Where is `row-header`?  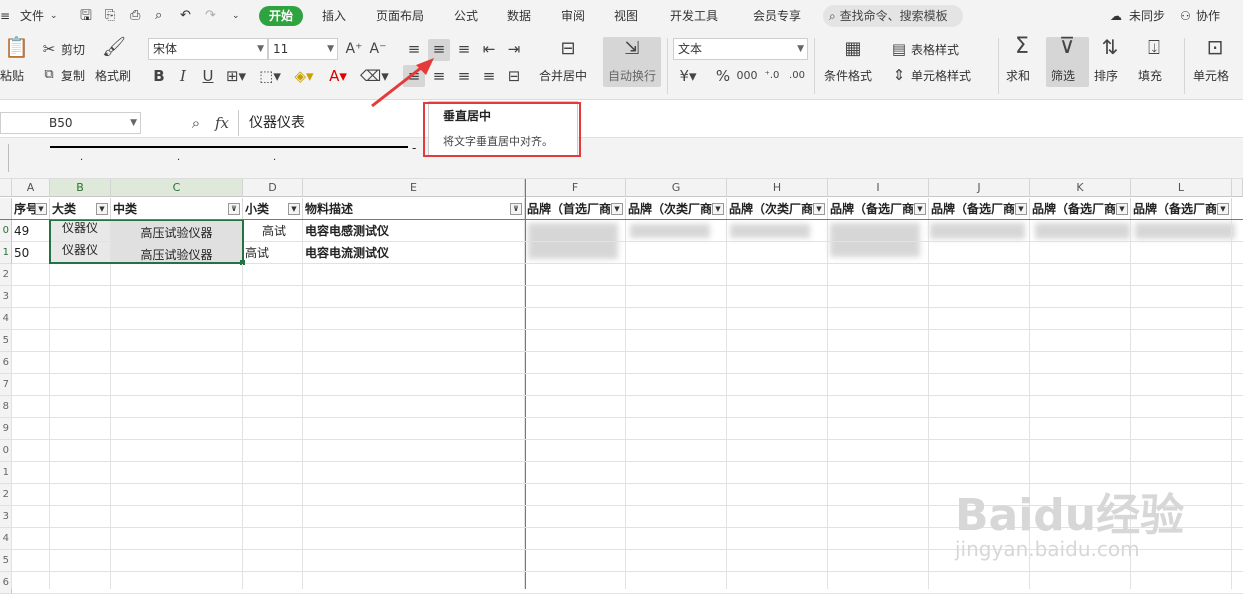
row-header is located at coordinates (6, 209).